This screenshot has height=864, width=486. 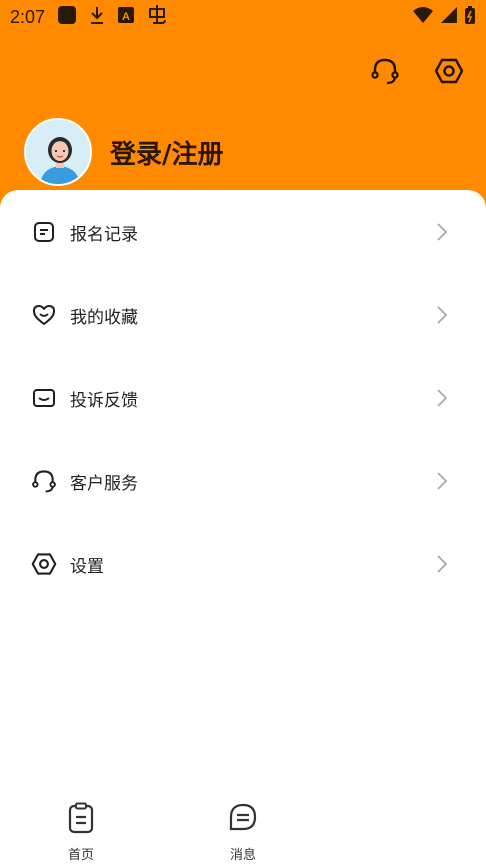 What do you see at coordinates (104, 483) in the screenshot?
I see `menu-item-label: 客户服务` at bounding box center [104, 483].